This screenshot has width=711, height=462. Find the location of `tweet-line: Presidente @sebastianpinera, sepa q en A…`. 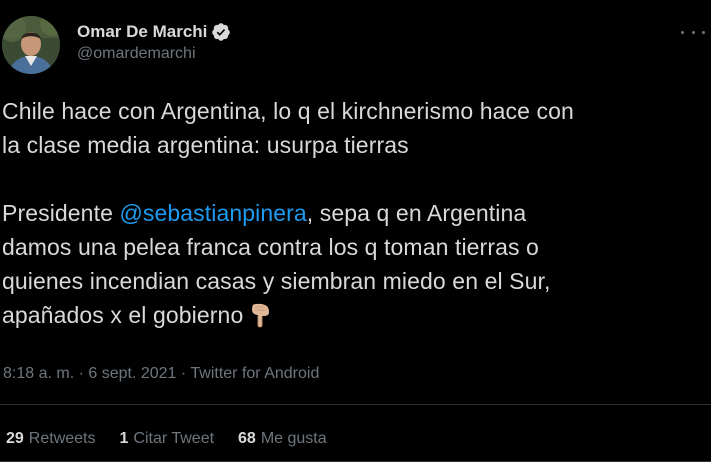

tweet-line: Presidente @sebastianpinera, sepa q en A… is located at coordinates (354, 213).